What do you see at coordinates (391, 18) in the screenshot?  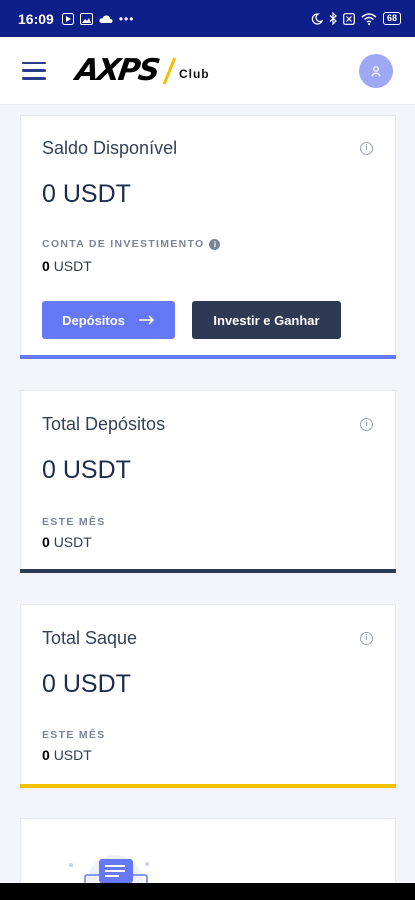 I see `battery-icon: 68` at bounding box center [391, 18].